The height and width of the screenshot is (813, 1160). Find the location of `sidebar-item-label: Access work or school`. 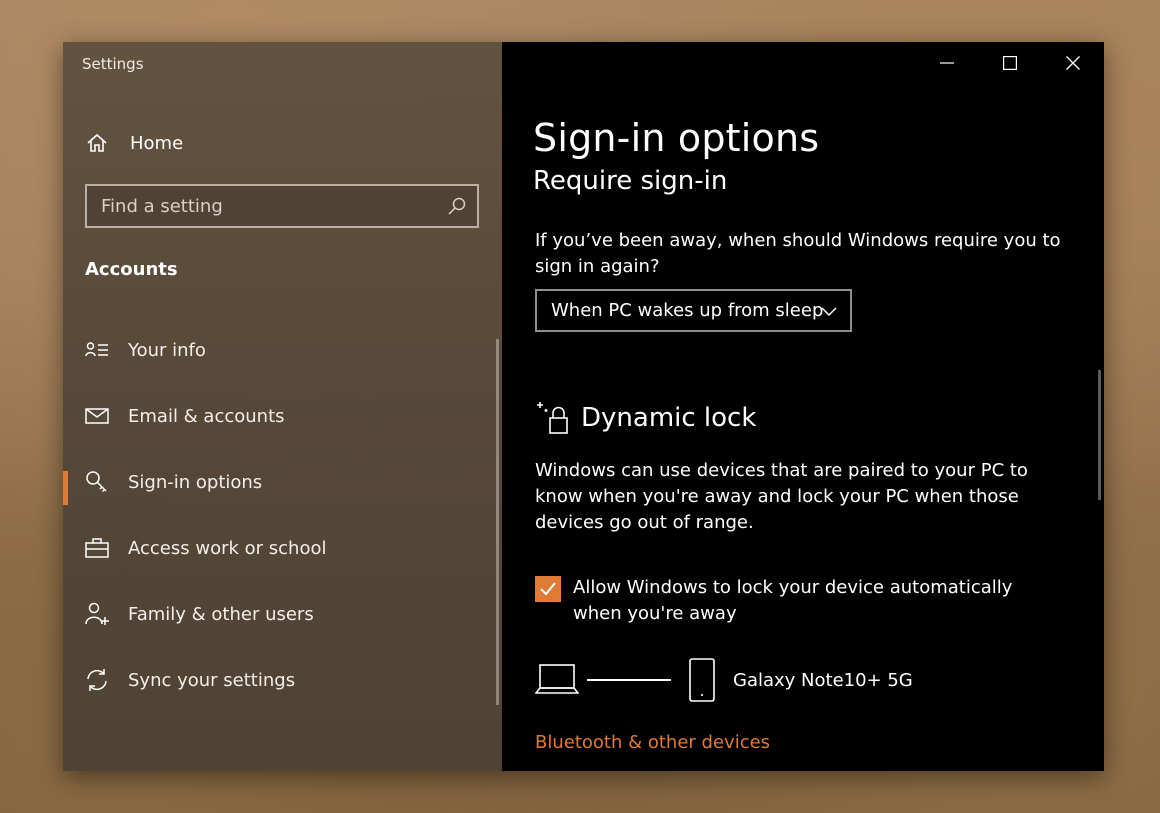

sidebar-item-label: Access work or school is located at coordinates (227, 548).